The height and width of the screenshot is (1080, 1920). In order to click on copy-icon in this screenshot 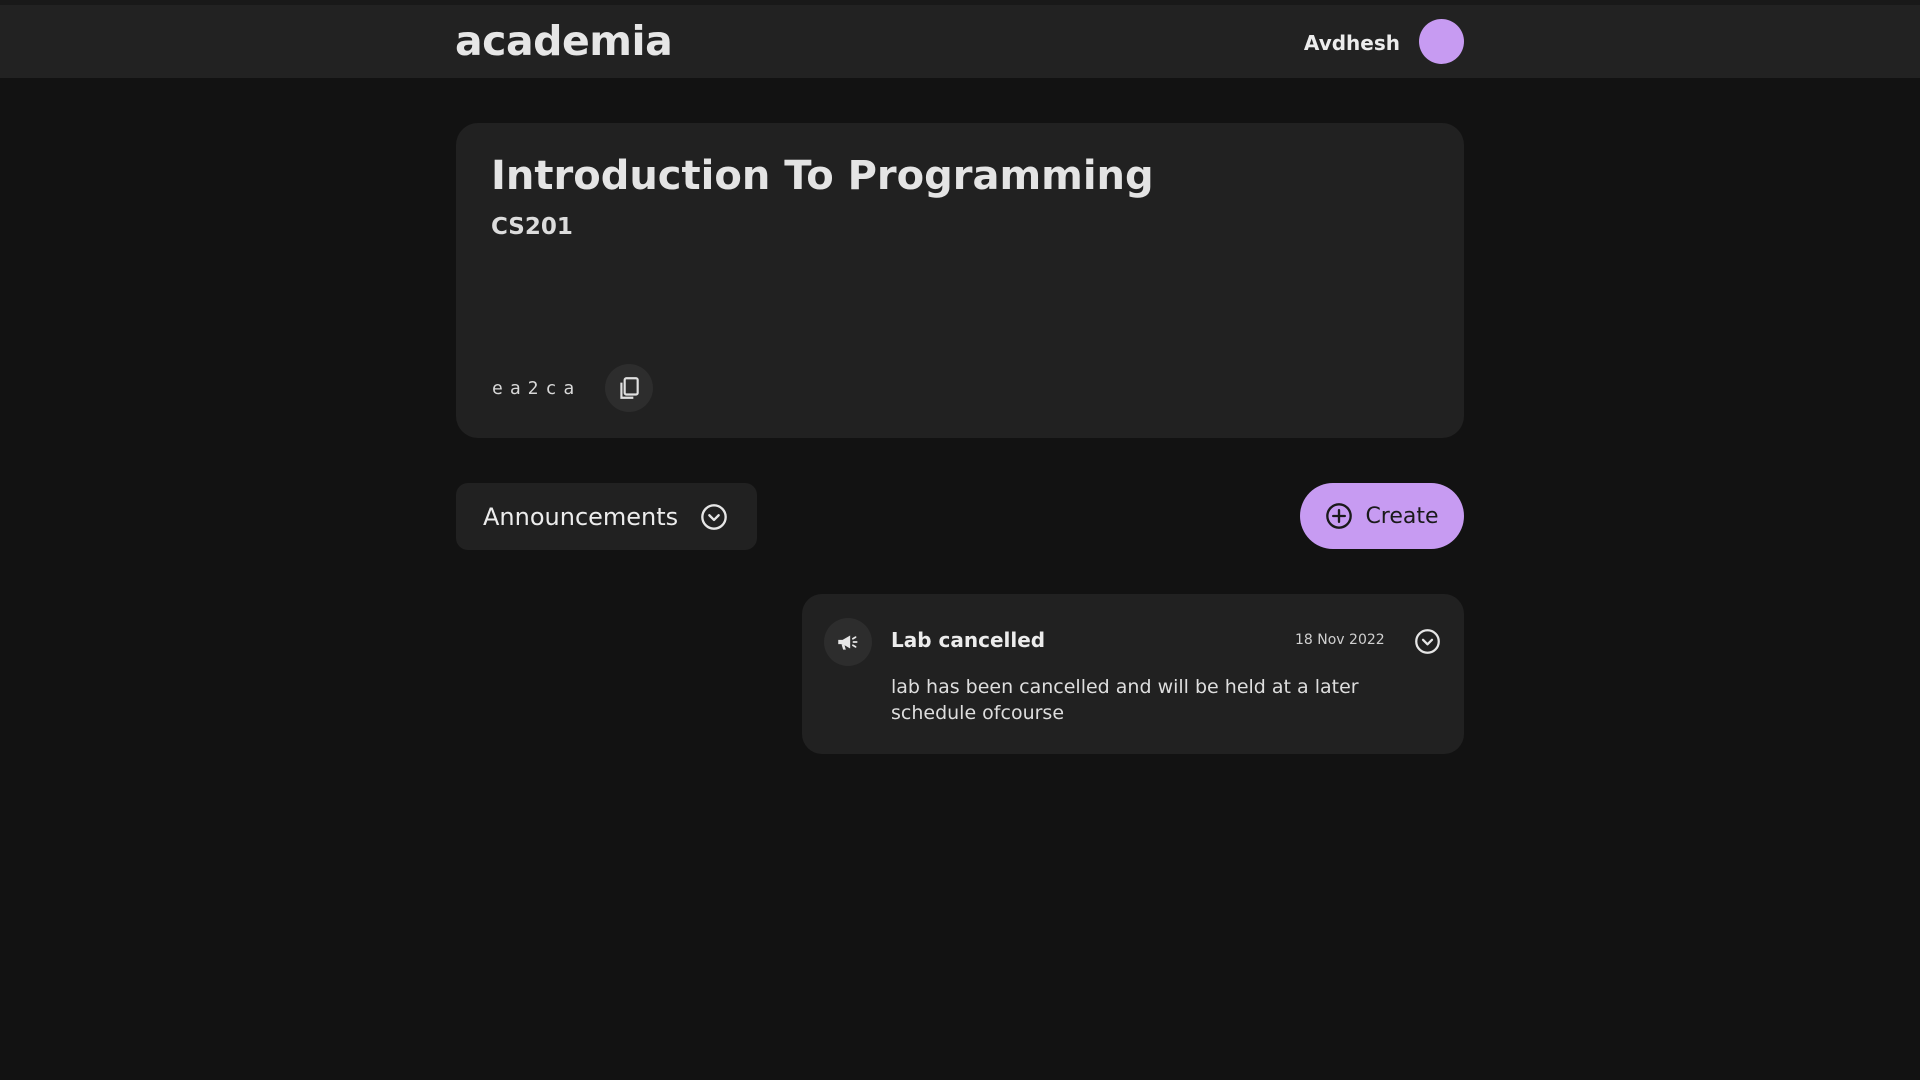, I will do `click(629, 388)`.